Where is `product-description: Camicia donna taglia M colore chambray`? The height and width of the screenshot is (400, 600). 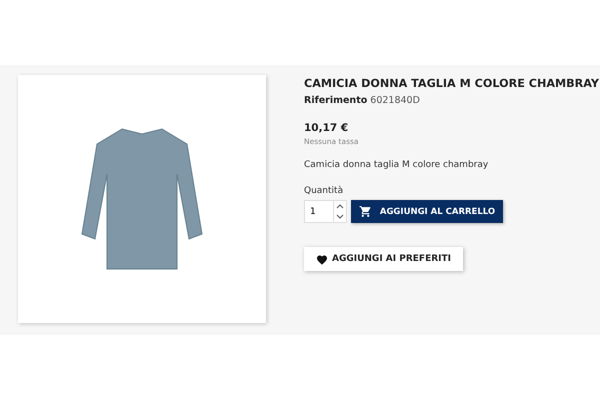
product-description: Camicia donna taglia M colore chambray is located at coordinates (396, 165).